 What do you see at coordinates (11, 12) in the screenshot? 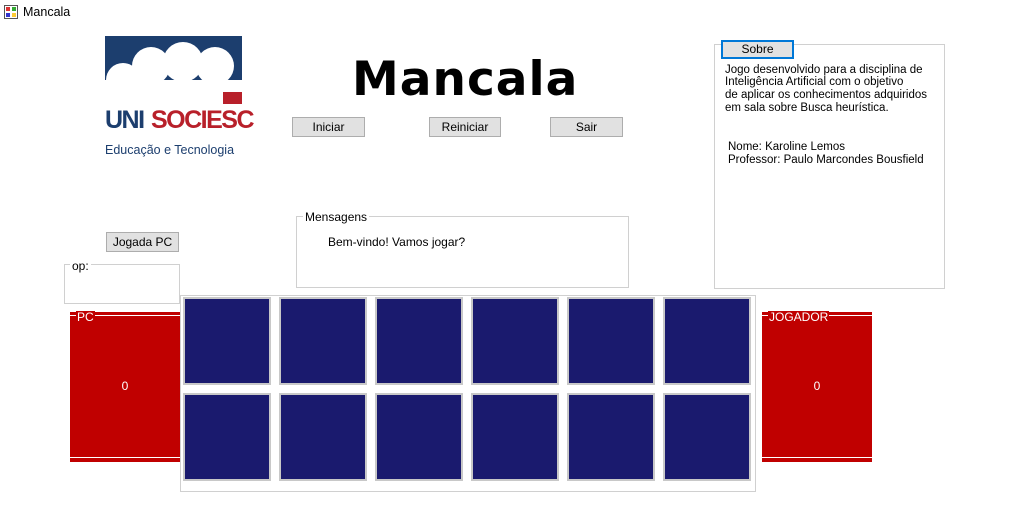
I see `app-icon` at bounding box center [11, 12].